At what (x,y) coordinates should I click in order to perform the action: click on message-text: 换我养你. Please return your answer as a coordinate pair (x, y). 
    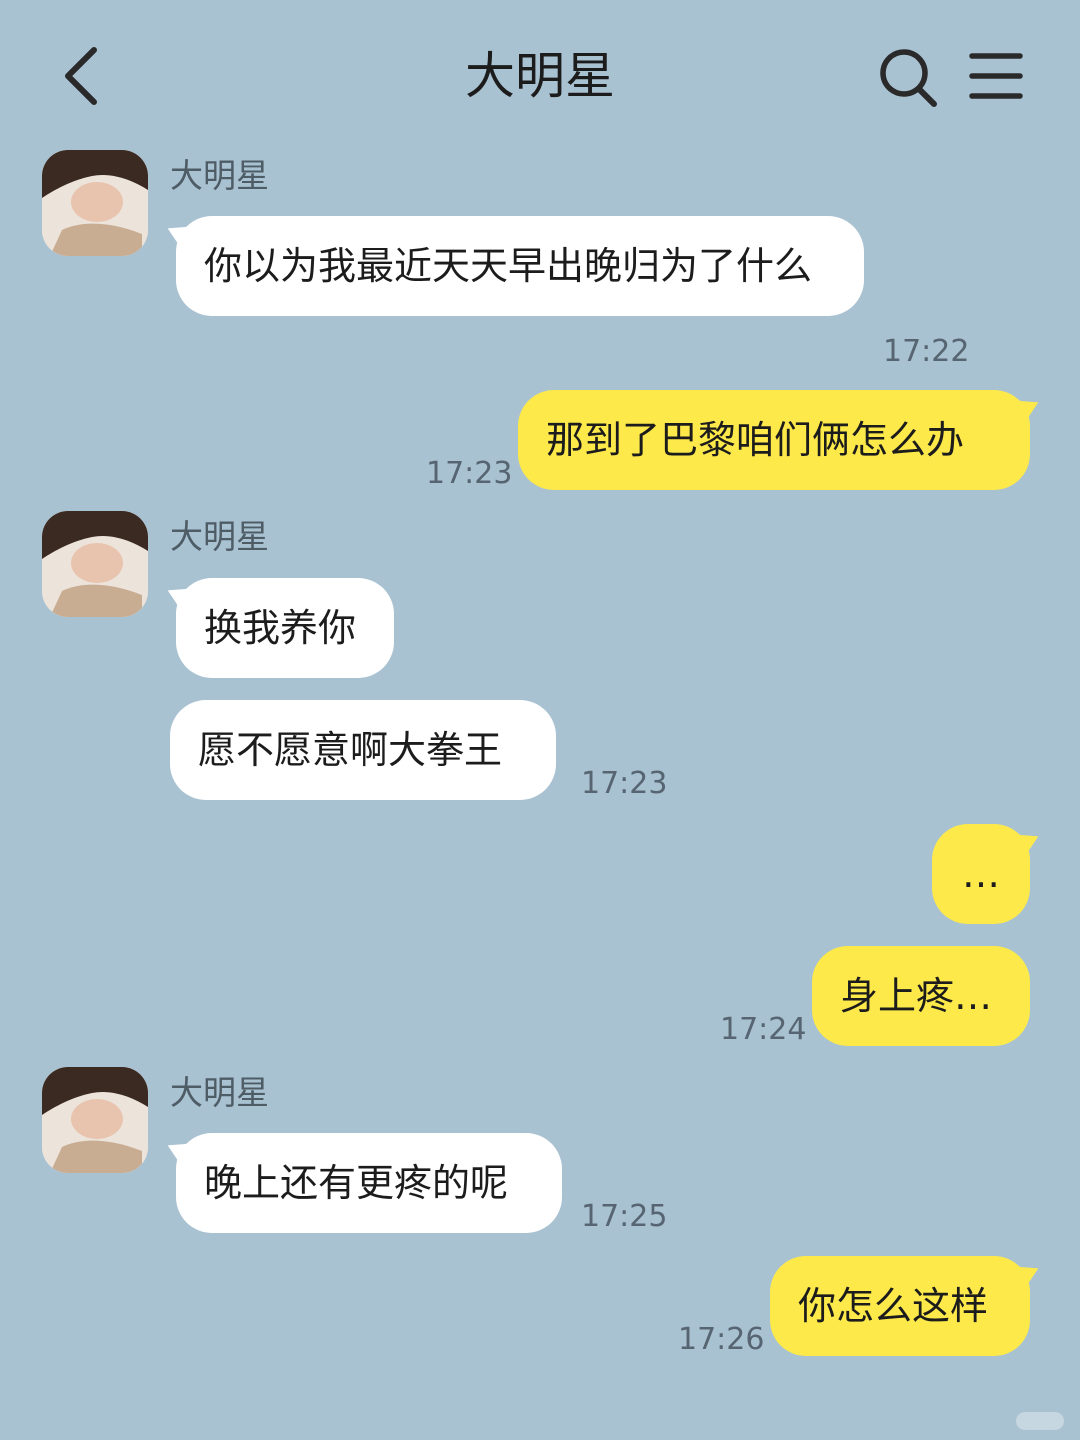
    Looking at the image, I should click on (280, 628).